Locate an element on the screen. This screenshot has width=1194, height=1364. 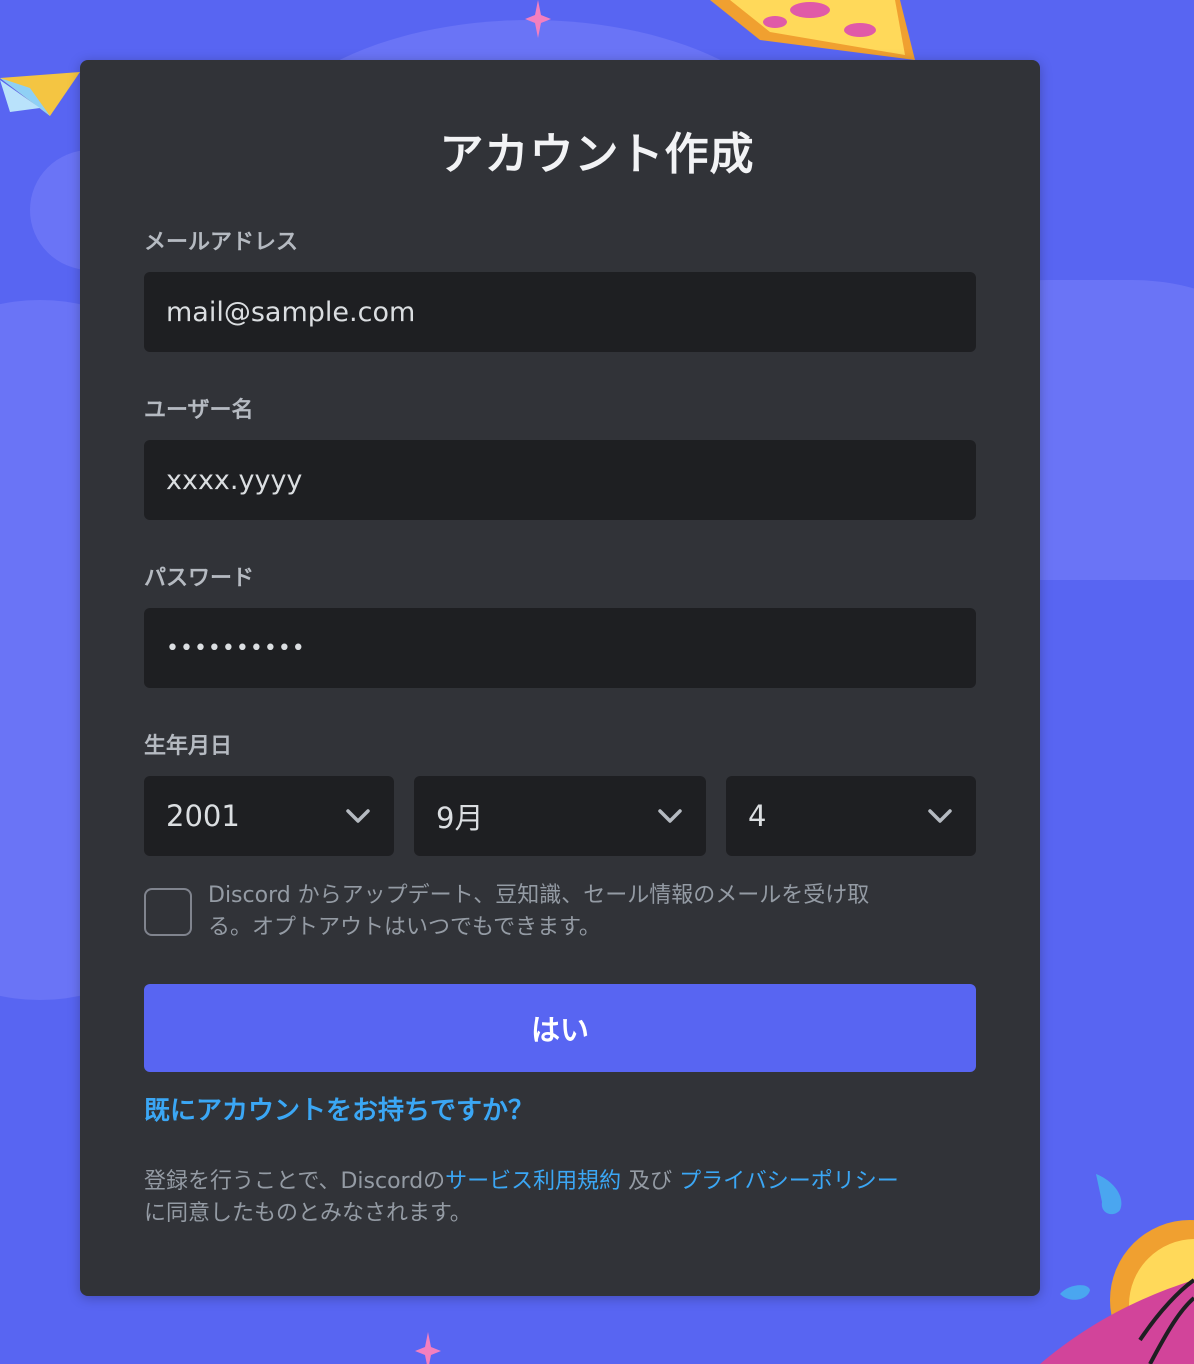
newsletter-checkbox is located at coordinates (168, 912).